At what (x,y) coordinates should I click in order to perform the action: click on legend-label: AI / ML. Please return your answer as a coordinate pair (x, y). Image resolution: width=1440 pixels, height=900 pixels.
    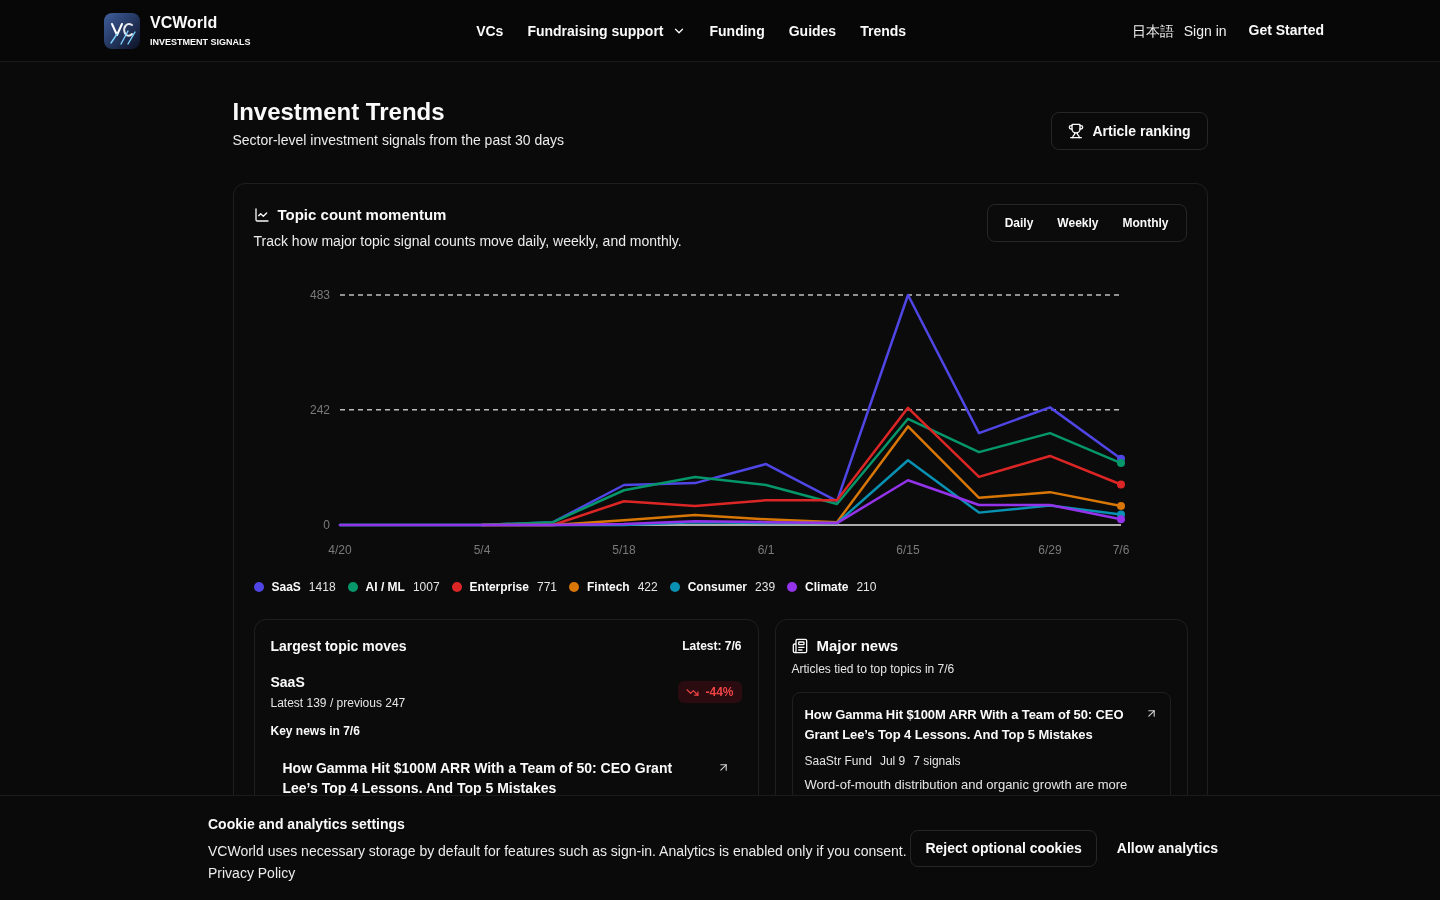
    Looking at the image, I should click on (385, 587).